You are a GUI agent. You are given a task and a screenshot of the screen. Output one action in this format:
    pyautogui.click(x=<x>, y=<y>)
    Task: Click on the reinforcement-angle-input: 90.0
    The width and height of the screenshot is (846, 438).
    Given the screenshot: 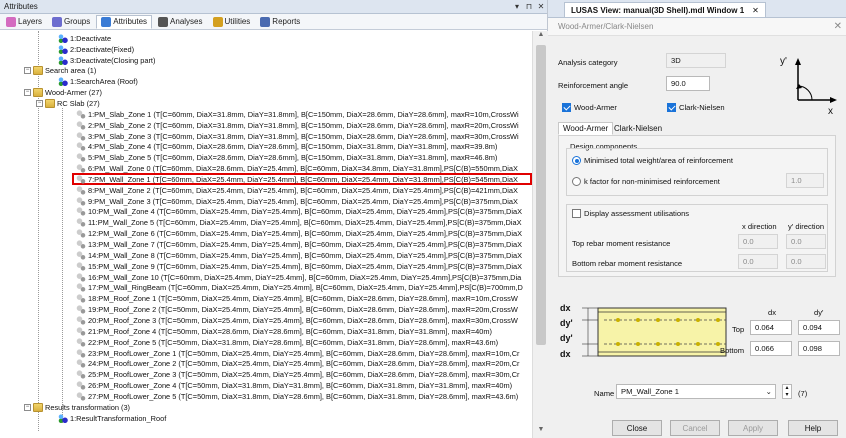 What is the action you would take?
    pyautogui.click(x=688, y=83)
    